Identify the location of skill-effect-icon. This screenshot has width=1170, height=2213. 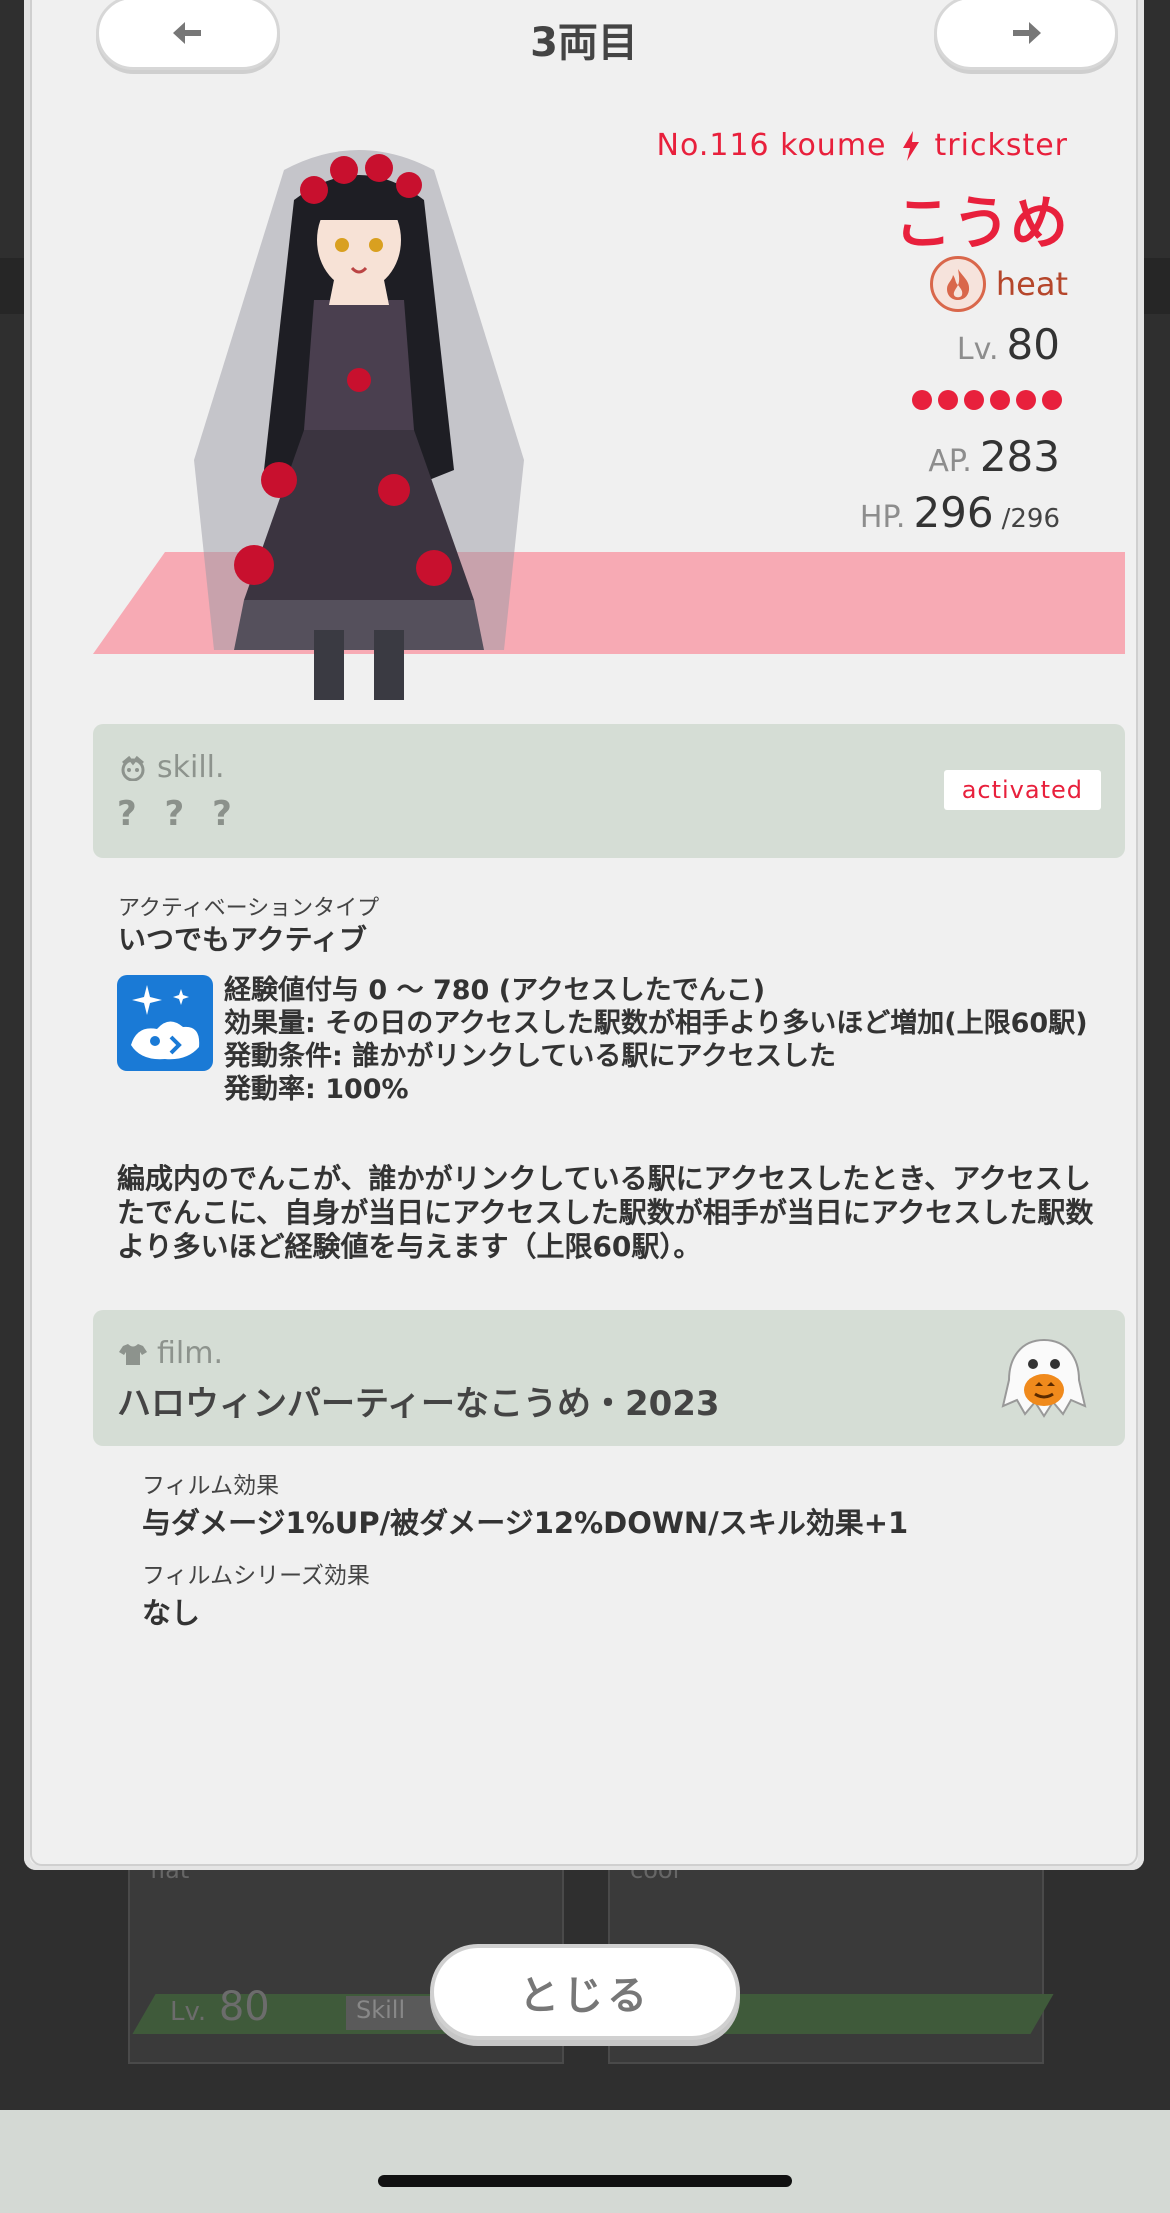
(165, 1023).